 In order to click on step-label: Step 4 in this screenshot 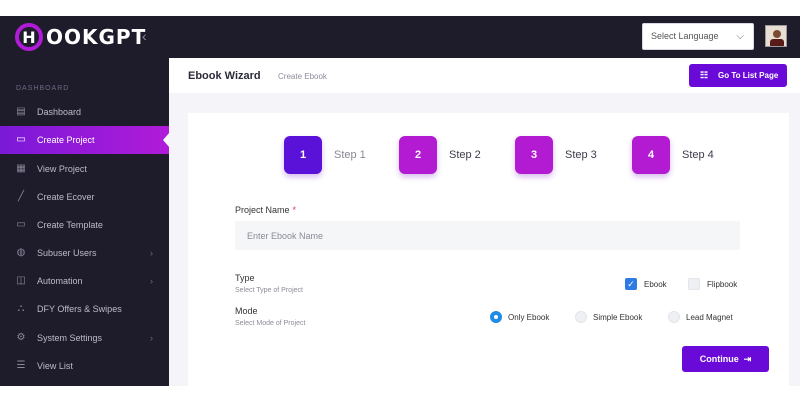, I will do `click(698, 155)`.